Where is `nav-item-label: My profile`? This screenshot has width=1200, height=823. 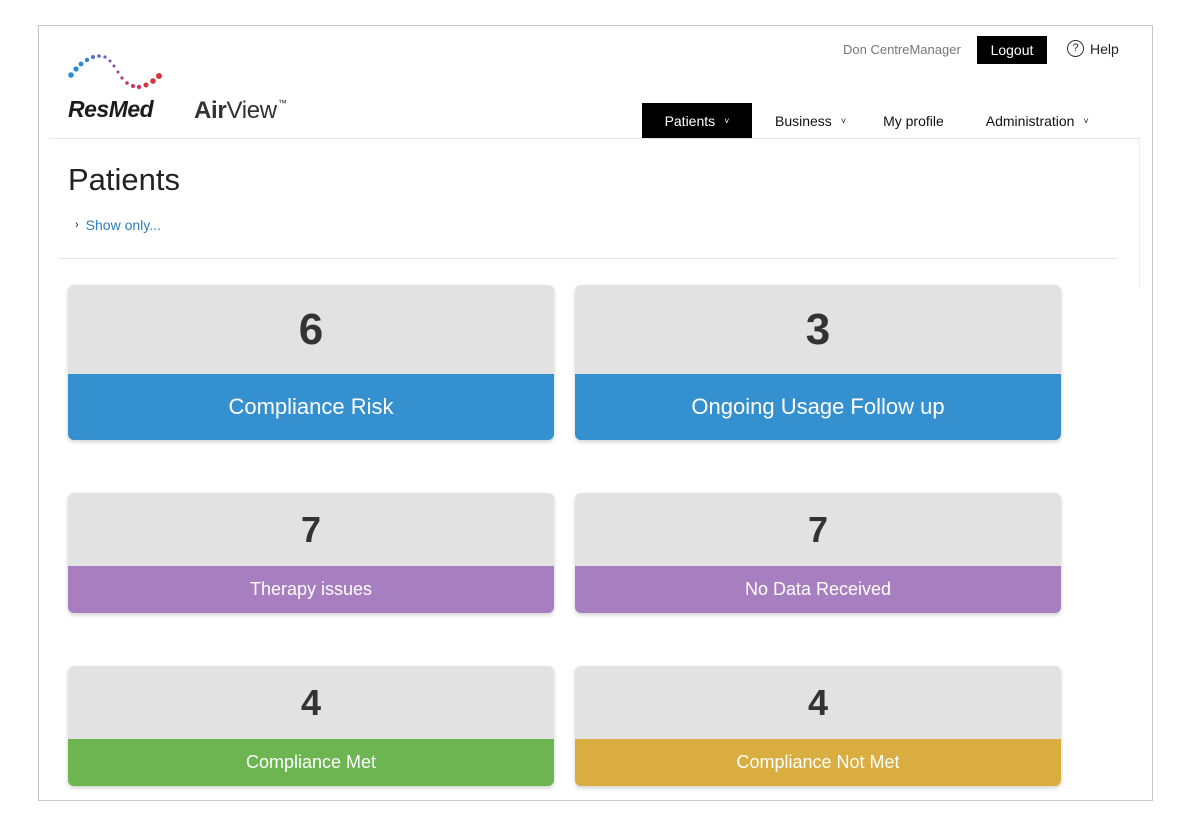
nav-item-label: My profile is located at coordinates (913, 121).